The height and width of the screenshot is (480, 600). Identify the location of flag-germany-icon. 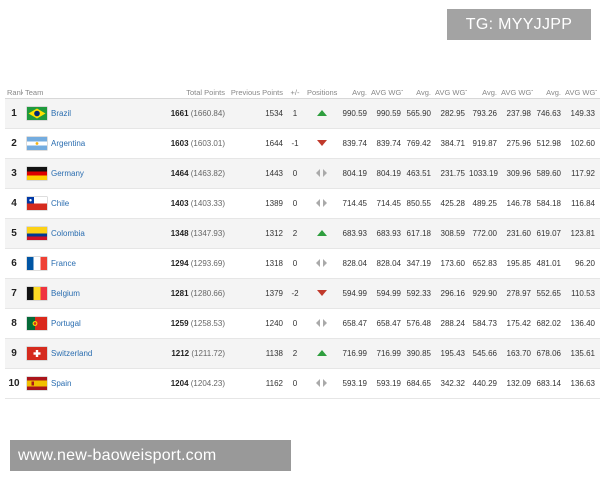
(37, 173).